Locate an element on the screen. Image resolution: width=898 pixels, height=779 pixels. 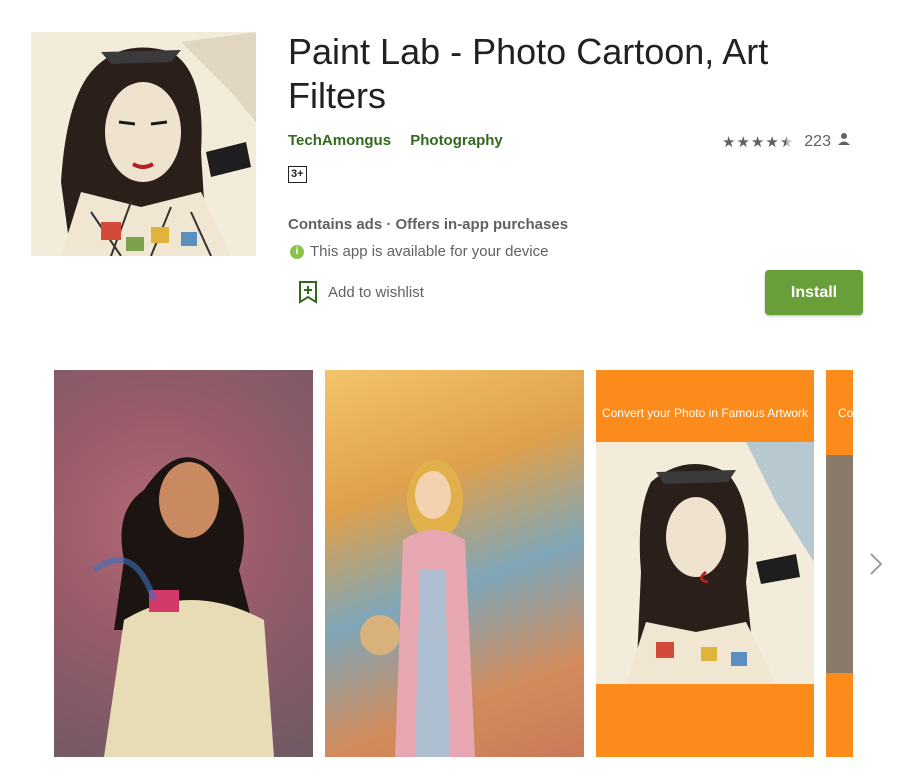
rating-count: 223 is located at coordinates (817, 141).